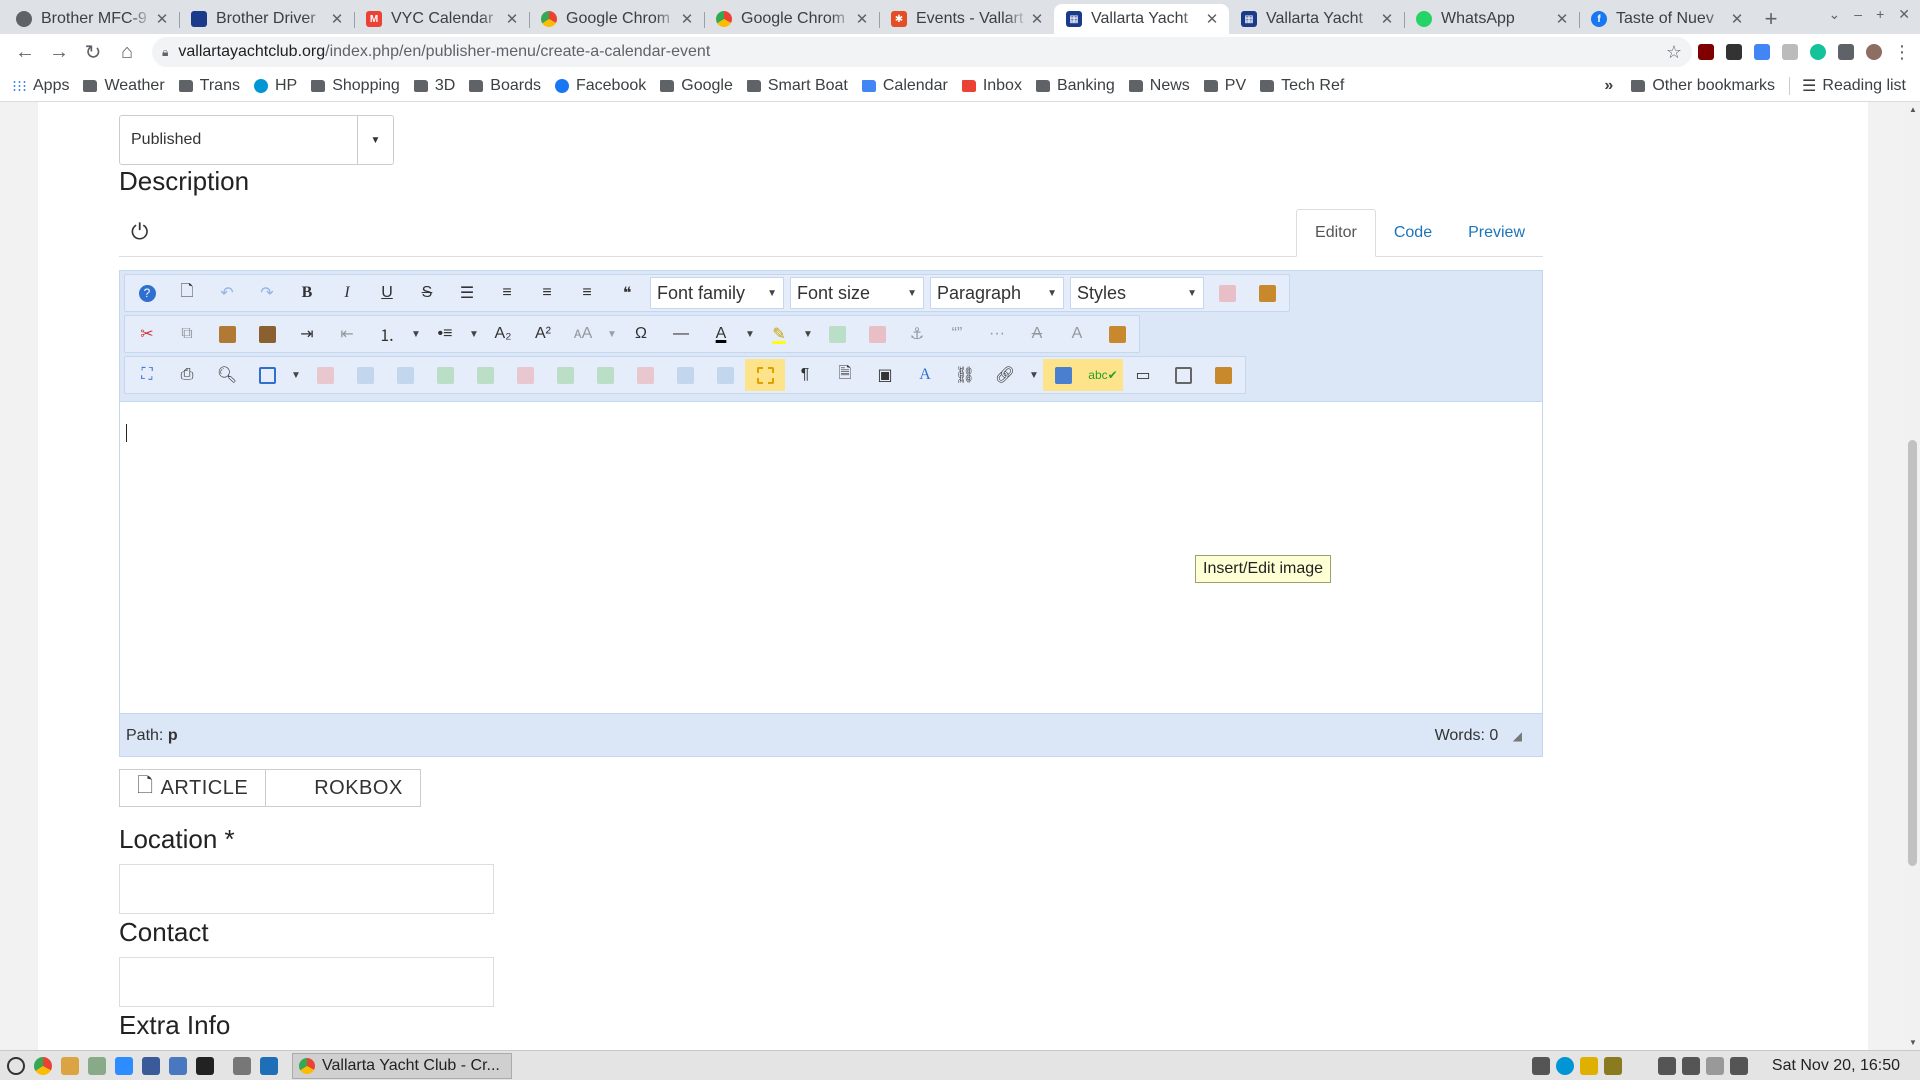  I want to click on chrome-icon, so click(43, 1066).